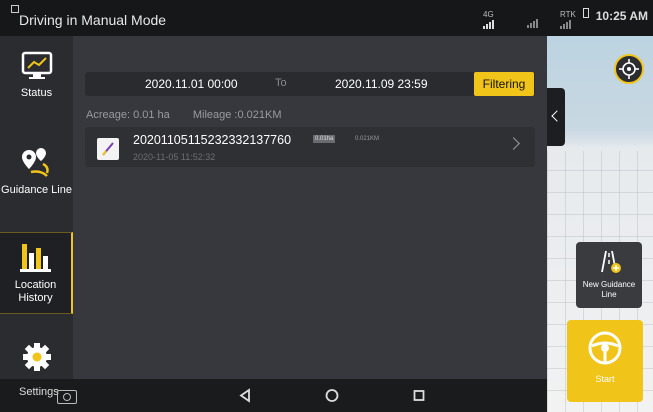 The width and height of the screenshot is (653, 412). What do you see at coordinates (609, 289) in the screenshot?
I see `new-guidance-line-label: New Guidance Line` at bounding box center [609, 289].